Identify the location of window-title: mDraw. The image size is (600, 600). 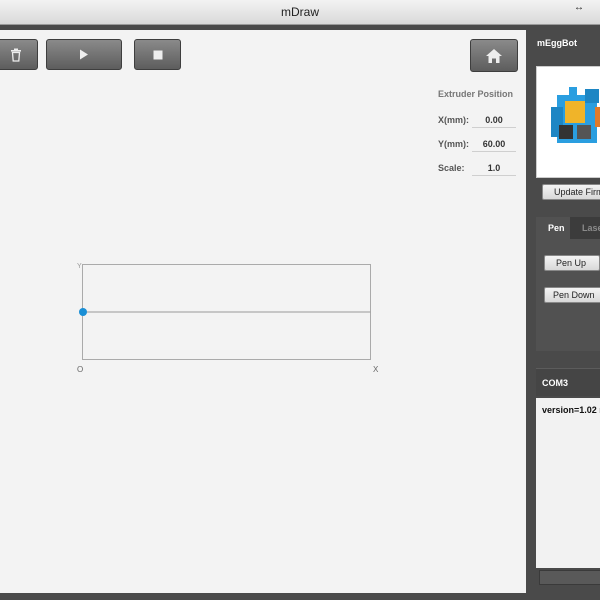
(300, 12).